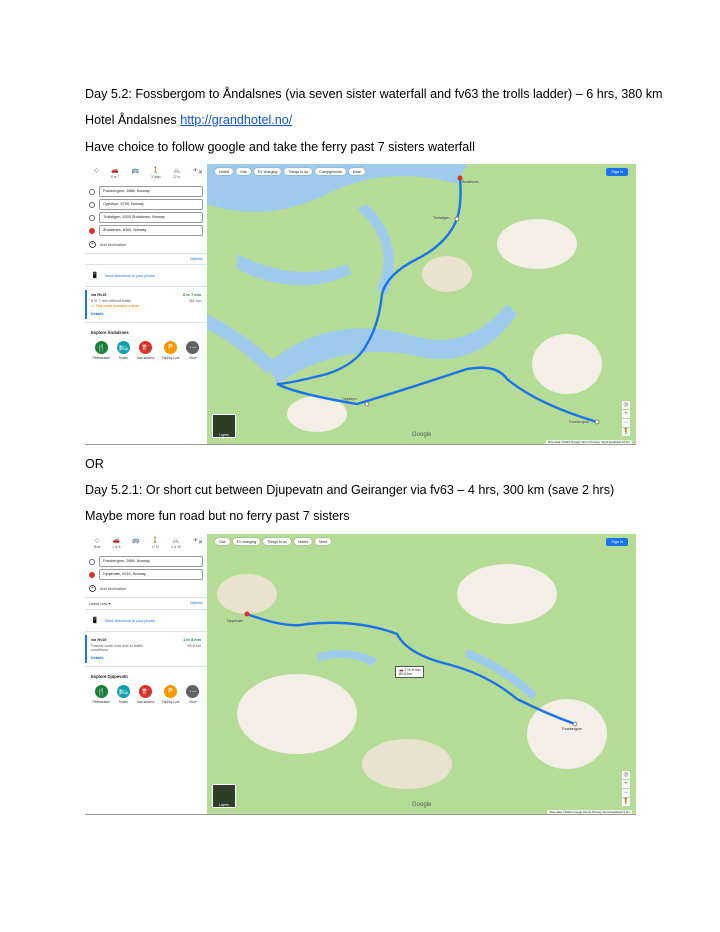 This screenshot has width=720, height=932. I want to click on mode-car: 🚗 1 hr 8, so click(116, 543).